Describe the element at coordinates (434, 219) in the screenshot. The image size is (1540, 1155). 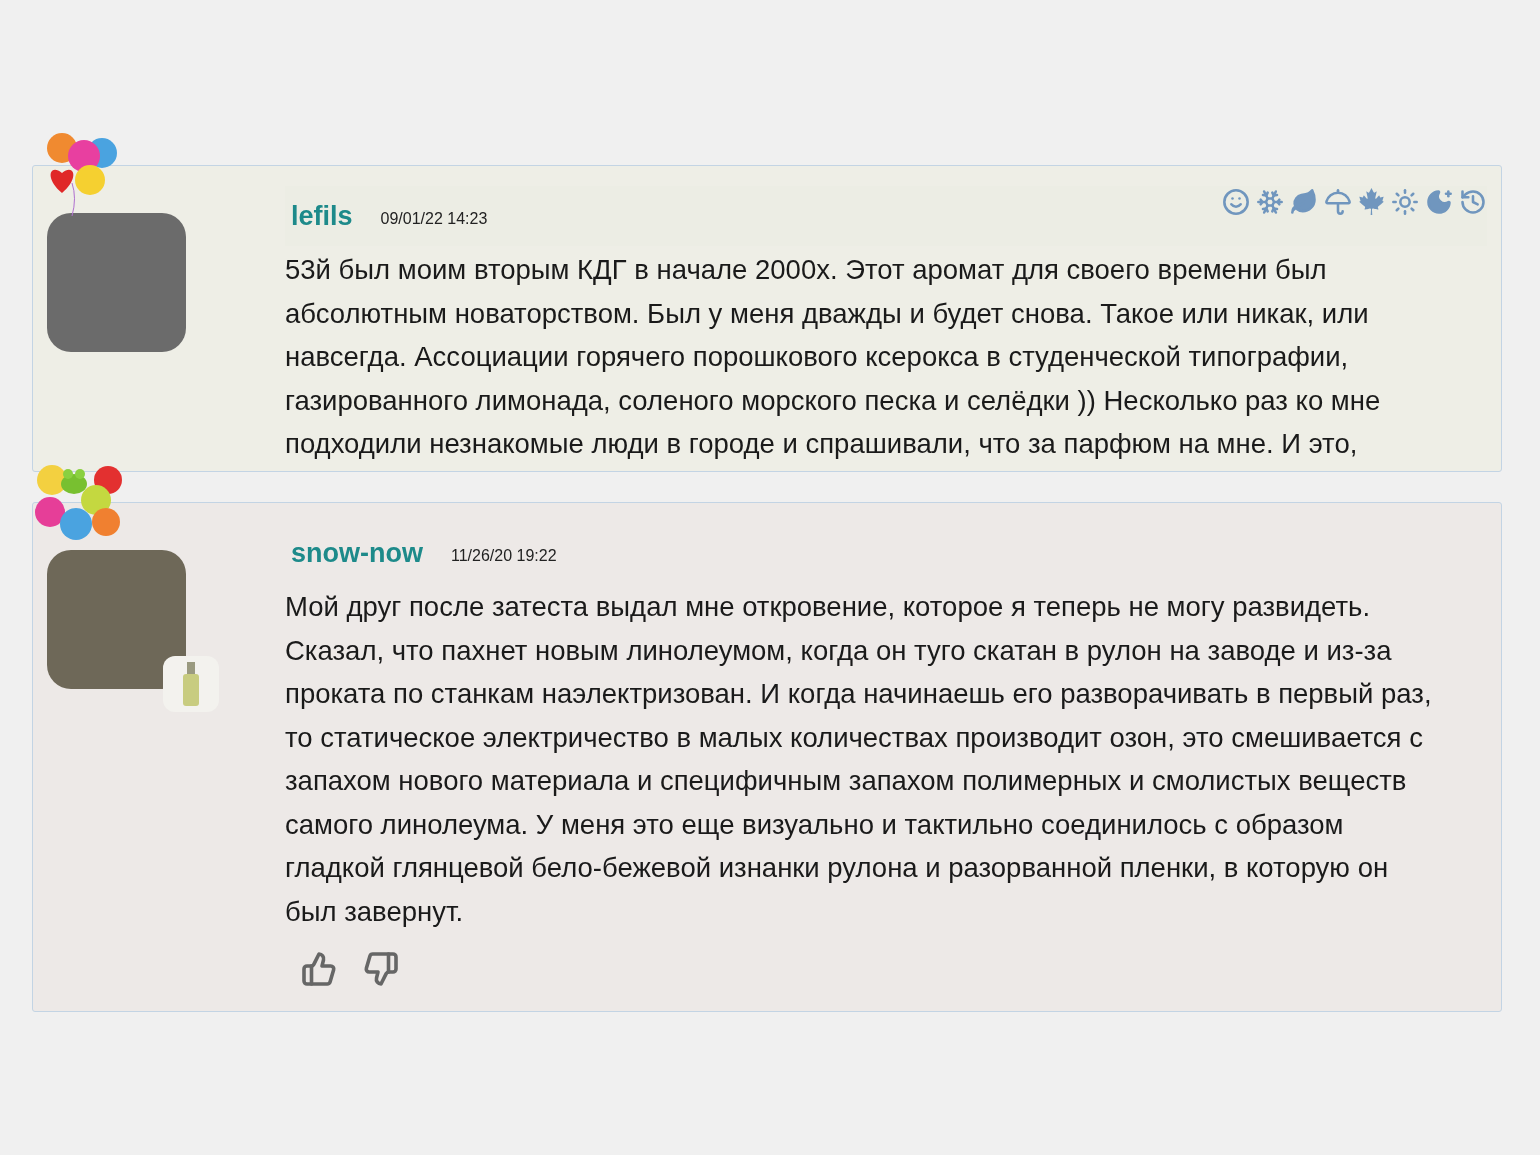
I see `comment-date: 09/01/22 14:23` at that location.